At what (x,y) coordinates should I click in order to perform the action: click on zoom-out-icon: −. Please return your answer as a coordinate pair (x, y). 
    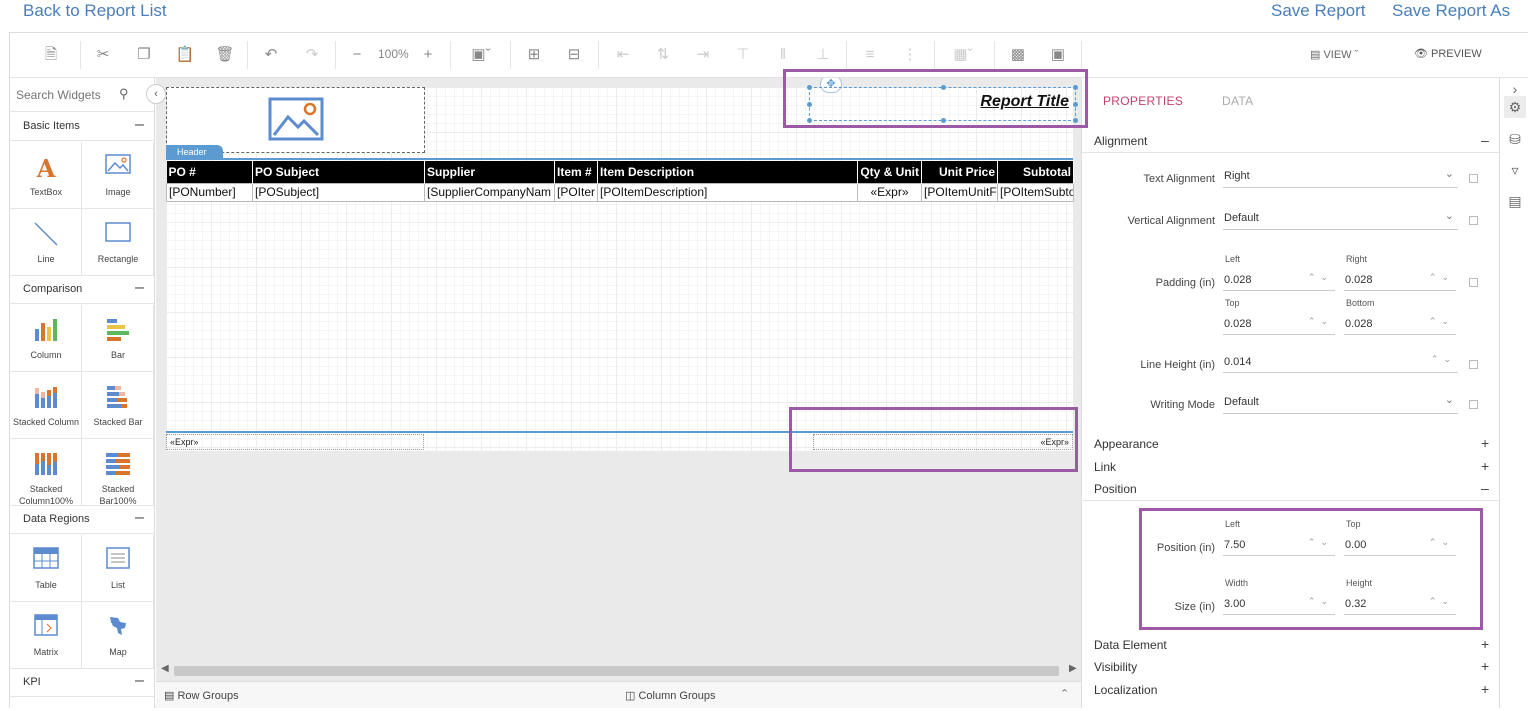
    Looking at the image, I should click on (357, 55).